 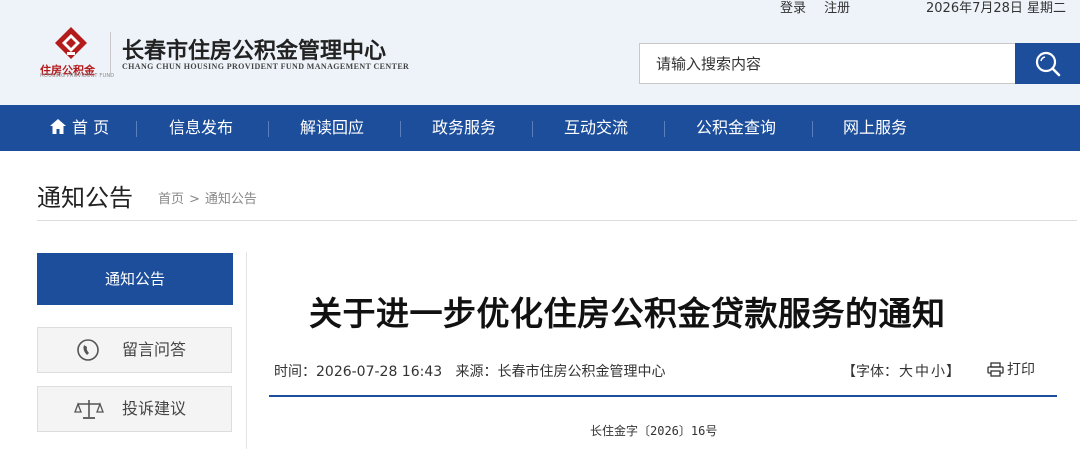 What do you see at coordinates (822, 9) in the screenshot?
I see `account-links: 登录 注册` at bounding box center [822, 9].